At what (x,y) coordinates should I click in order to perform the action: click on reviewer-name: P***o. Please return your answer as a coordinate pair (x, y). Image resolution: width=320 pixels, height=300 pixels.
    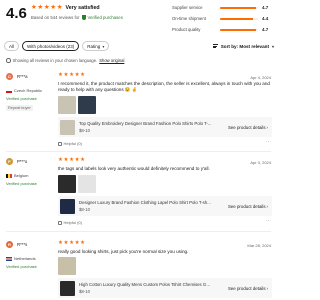
    Looking at the image, I should click on (22, 161).